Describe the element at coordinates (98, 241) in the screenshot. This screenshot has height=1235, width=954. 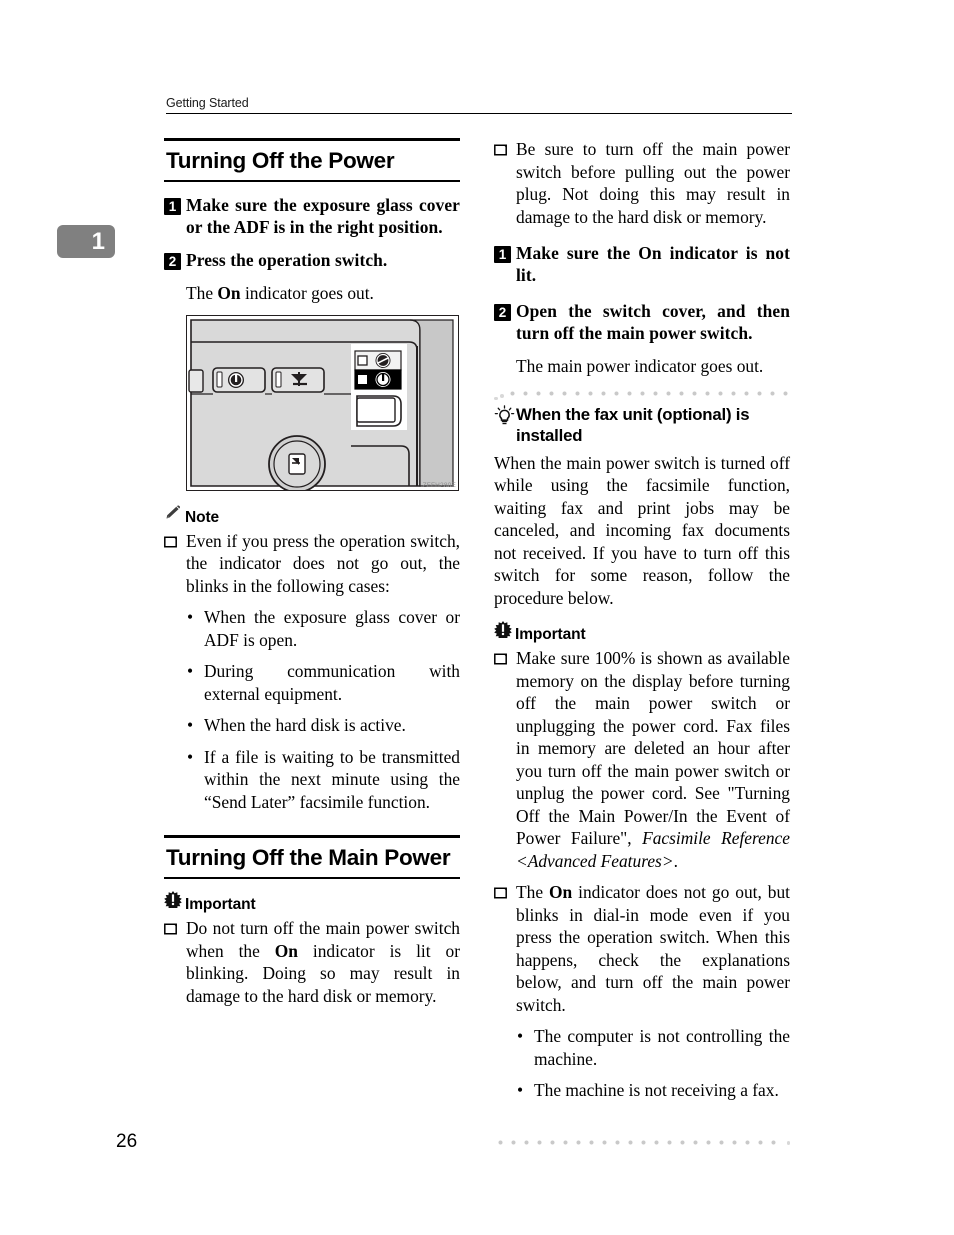
I see `chapter-number: 1` at that location.